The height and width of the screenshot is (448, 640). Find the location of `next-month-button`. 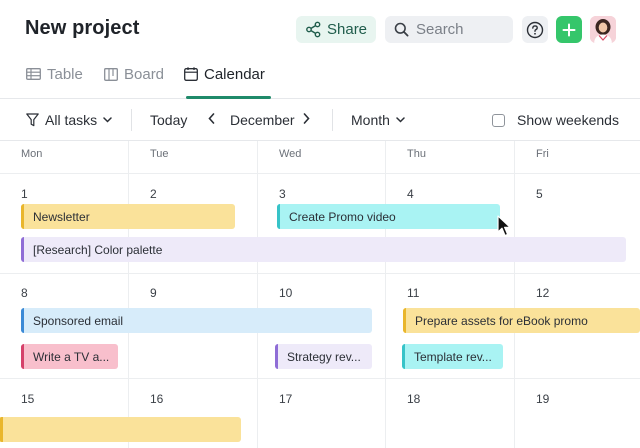

next-month-button is located at coordinates (306, 118).